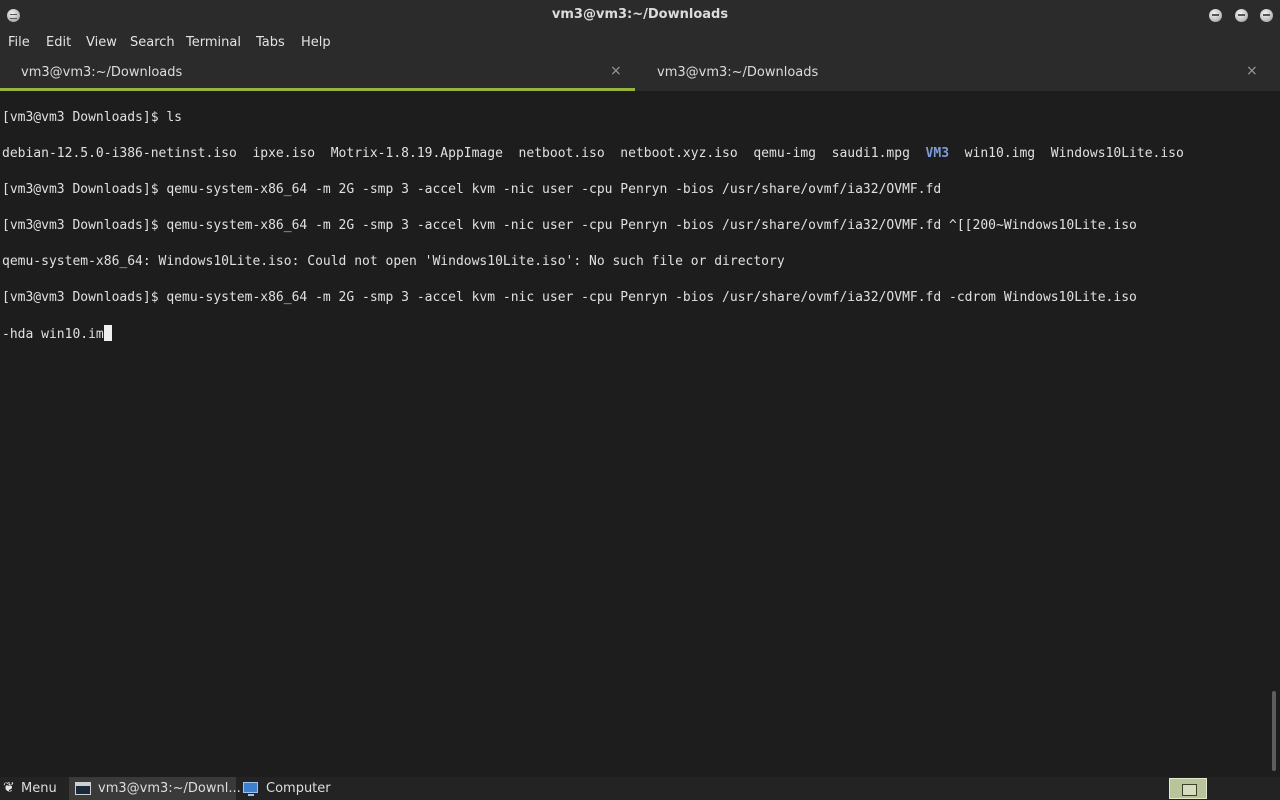 Image resolution: width=1280 pixels, height=800 pixels. I want to click on ls-files-after: win10.img Windows10Lite.iso, so click(1066, 153).